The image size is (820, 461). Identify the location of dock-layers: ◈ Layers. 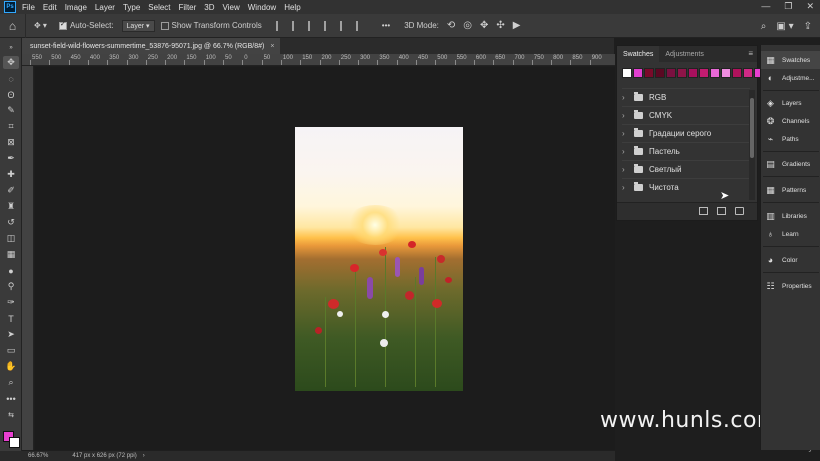
(790, 103).